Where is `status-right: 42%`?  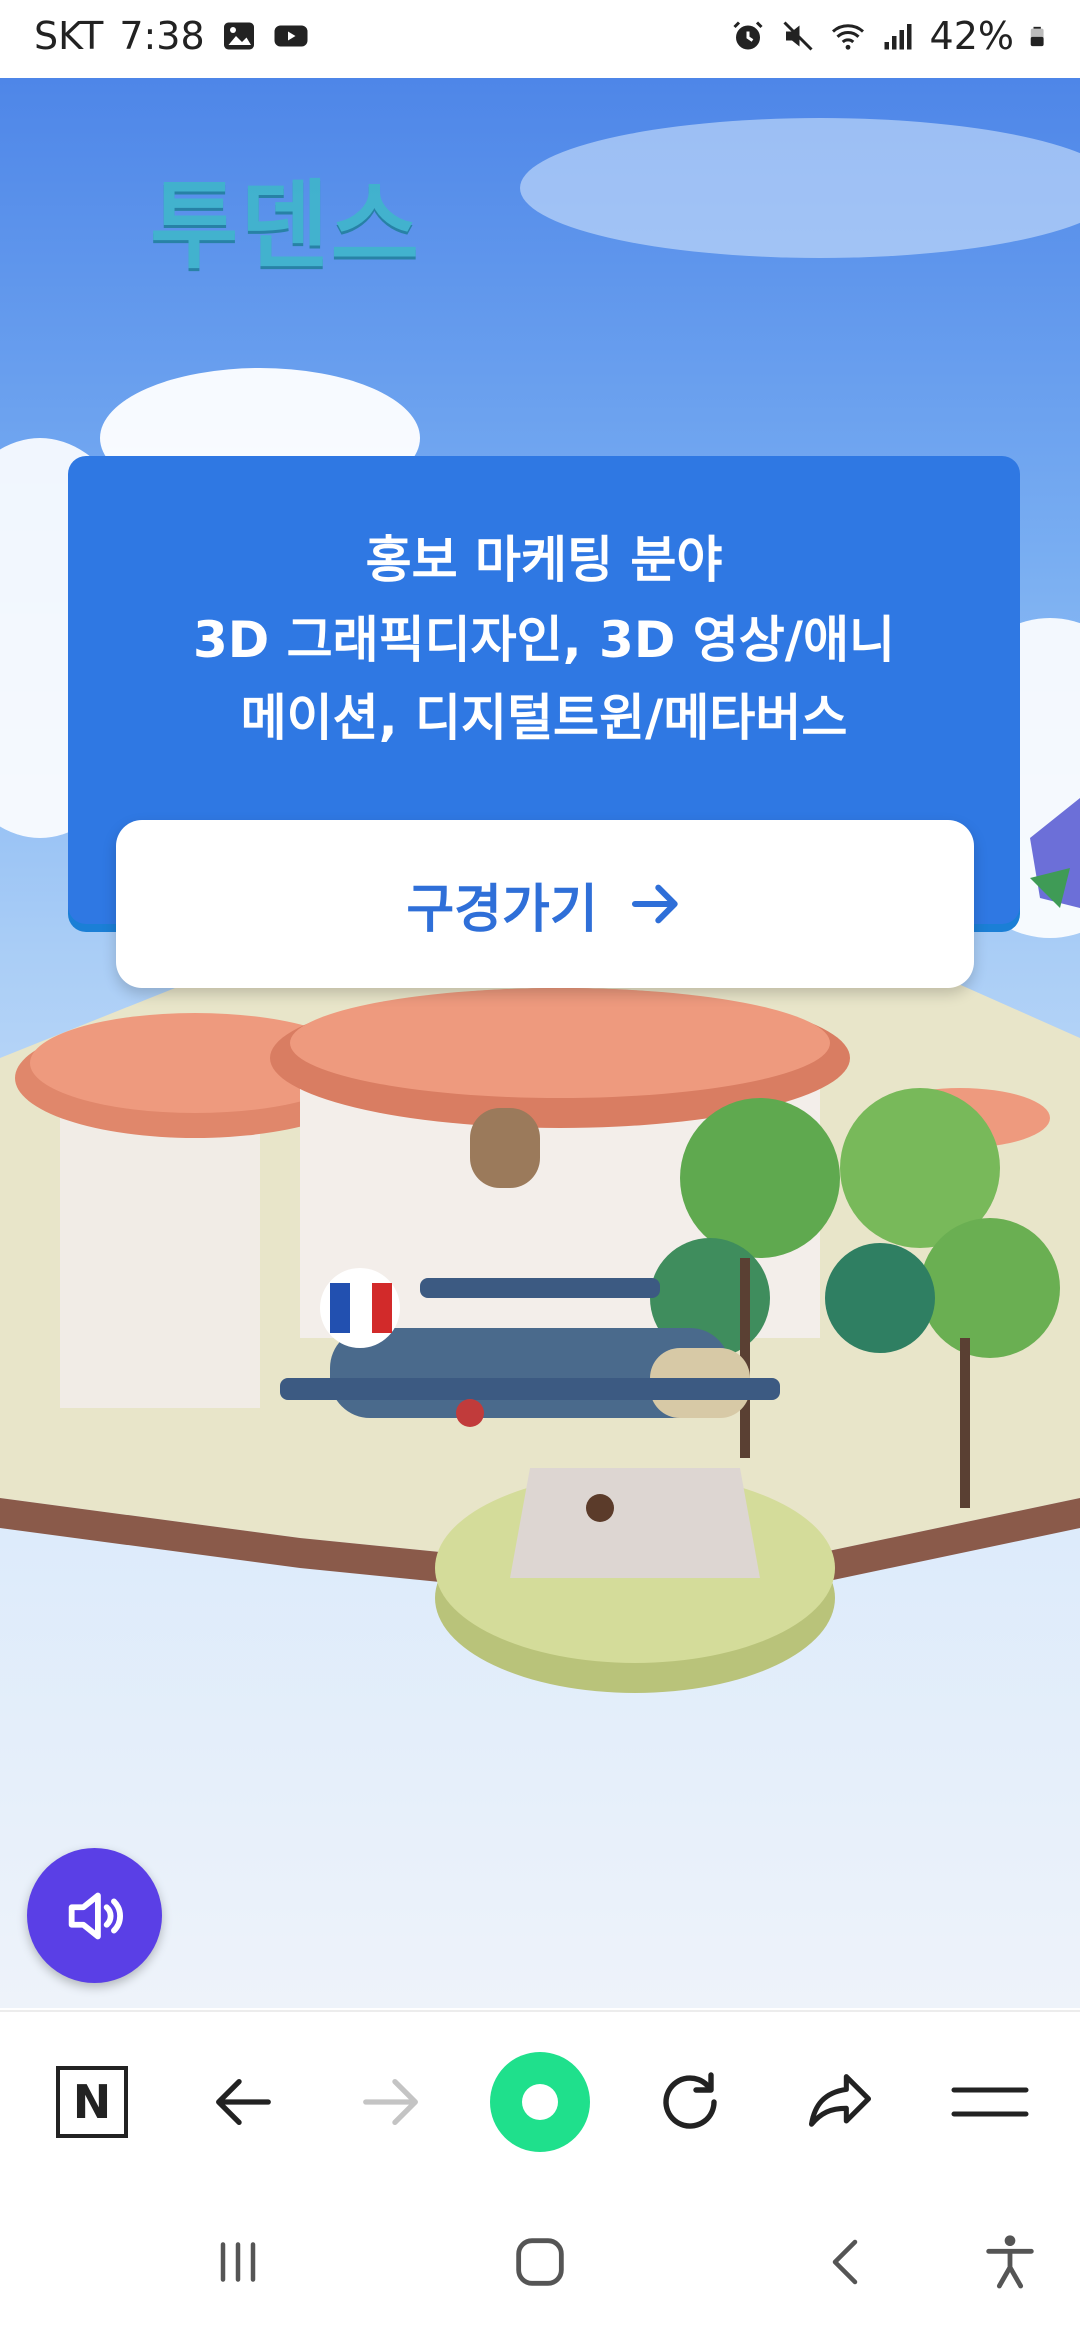
status-right: 42% is located at coordinates (890, 36).